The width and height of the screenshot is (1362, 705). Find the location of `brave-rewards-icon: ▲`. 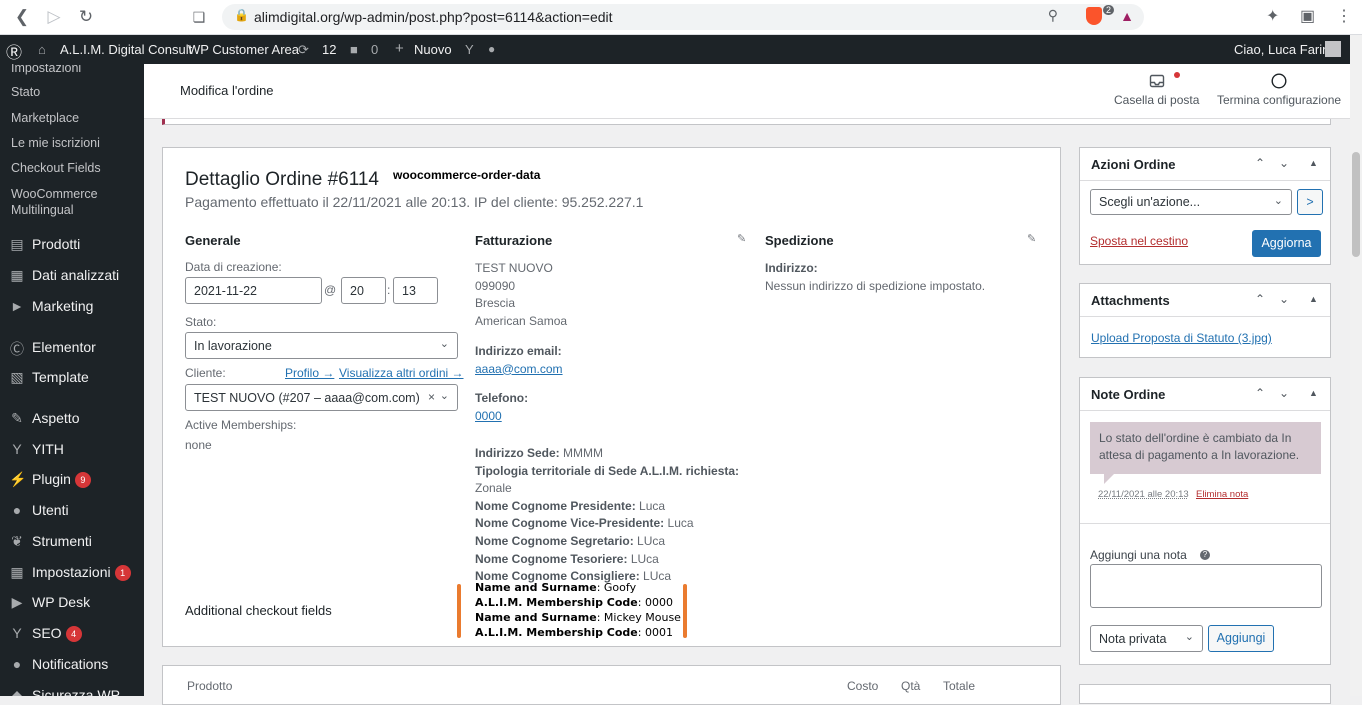

brave-rewards-icon: ▲ is located at coordinates (1127, 16).